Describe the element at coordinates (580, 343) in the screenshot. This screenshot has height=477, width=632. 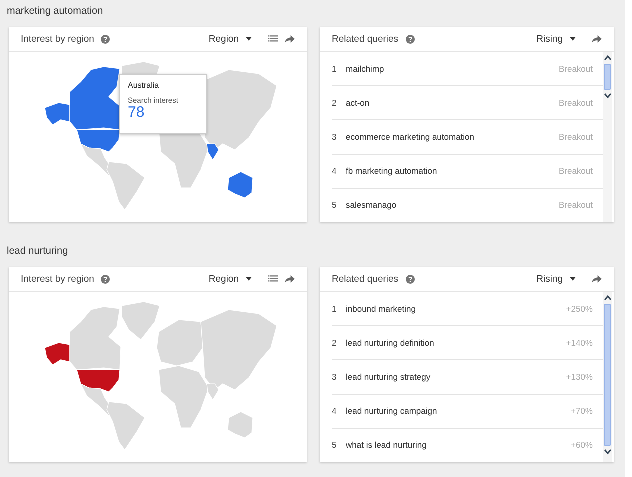
I see `query-value: +140%` at that location.